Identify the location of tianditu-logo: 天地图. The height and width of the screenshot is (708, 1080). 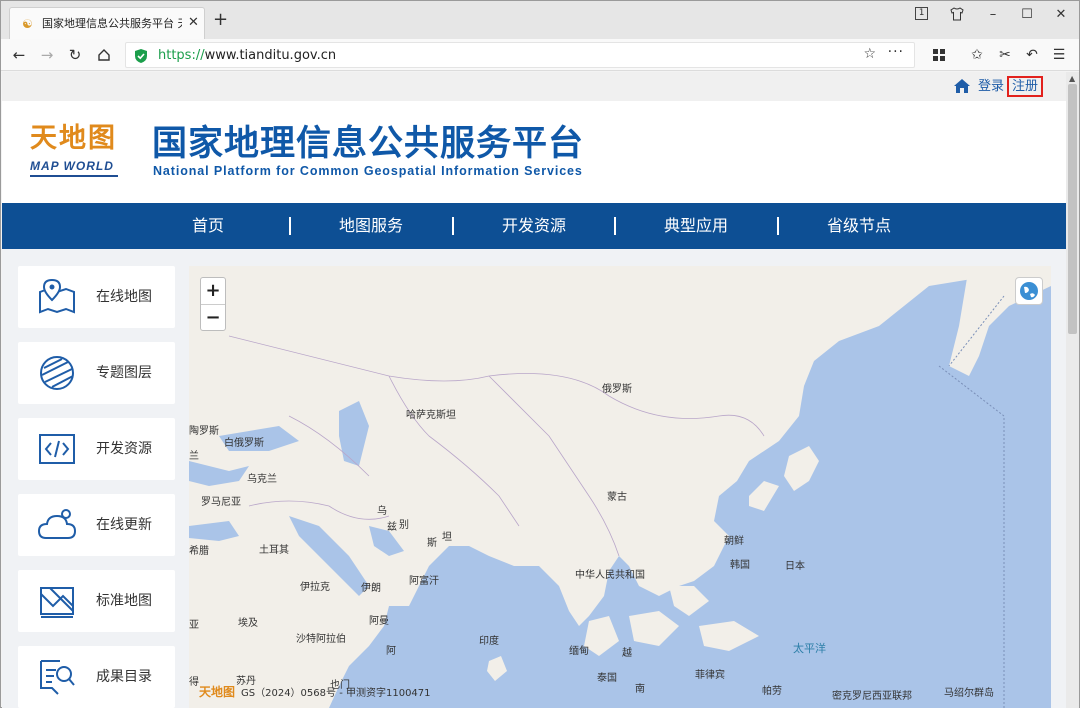
(73, 139).